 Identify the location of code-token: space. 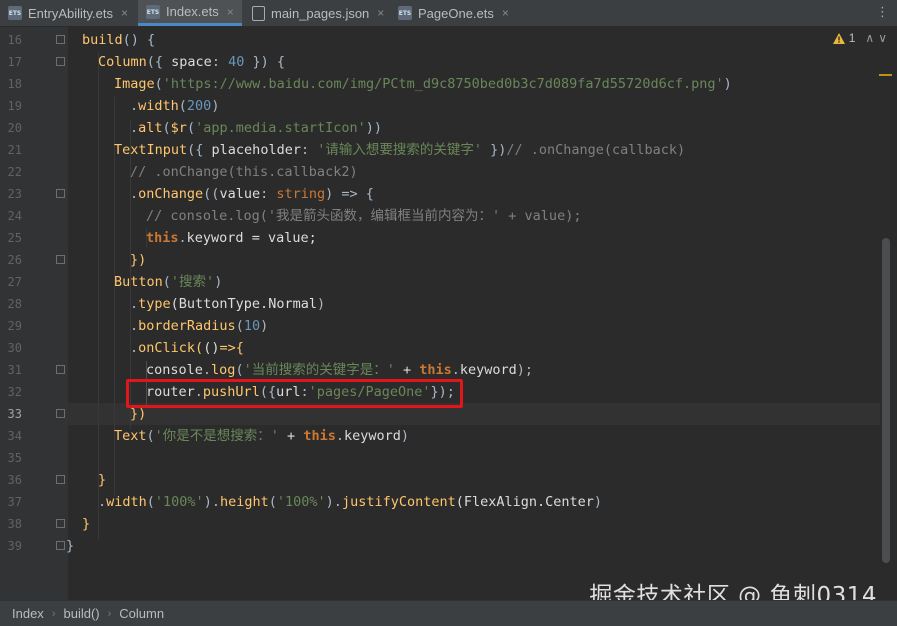
(191, 62).